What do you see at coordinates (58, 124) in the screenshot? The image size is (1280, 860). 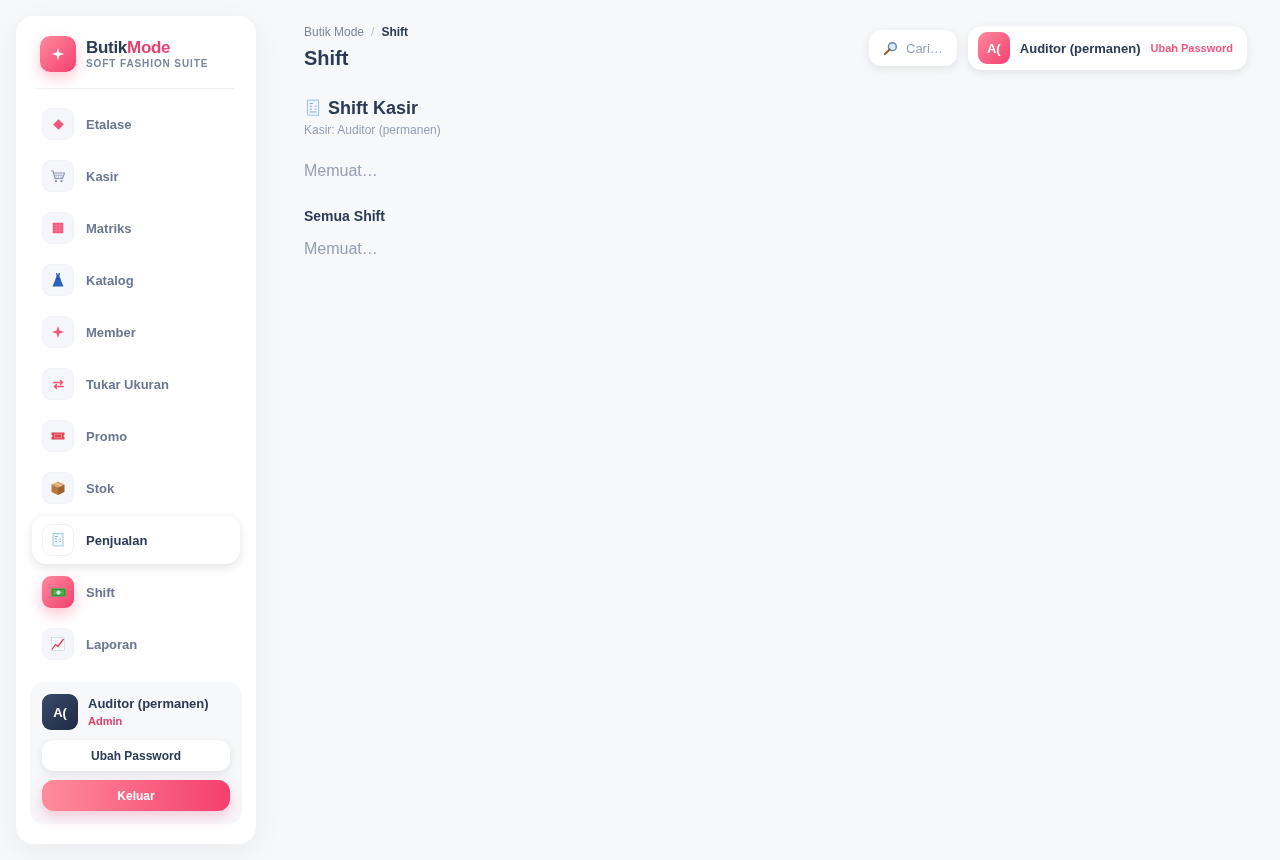 I see `diamond-icon` at bounding box center [58, 124].